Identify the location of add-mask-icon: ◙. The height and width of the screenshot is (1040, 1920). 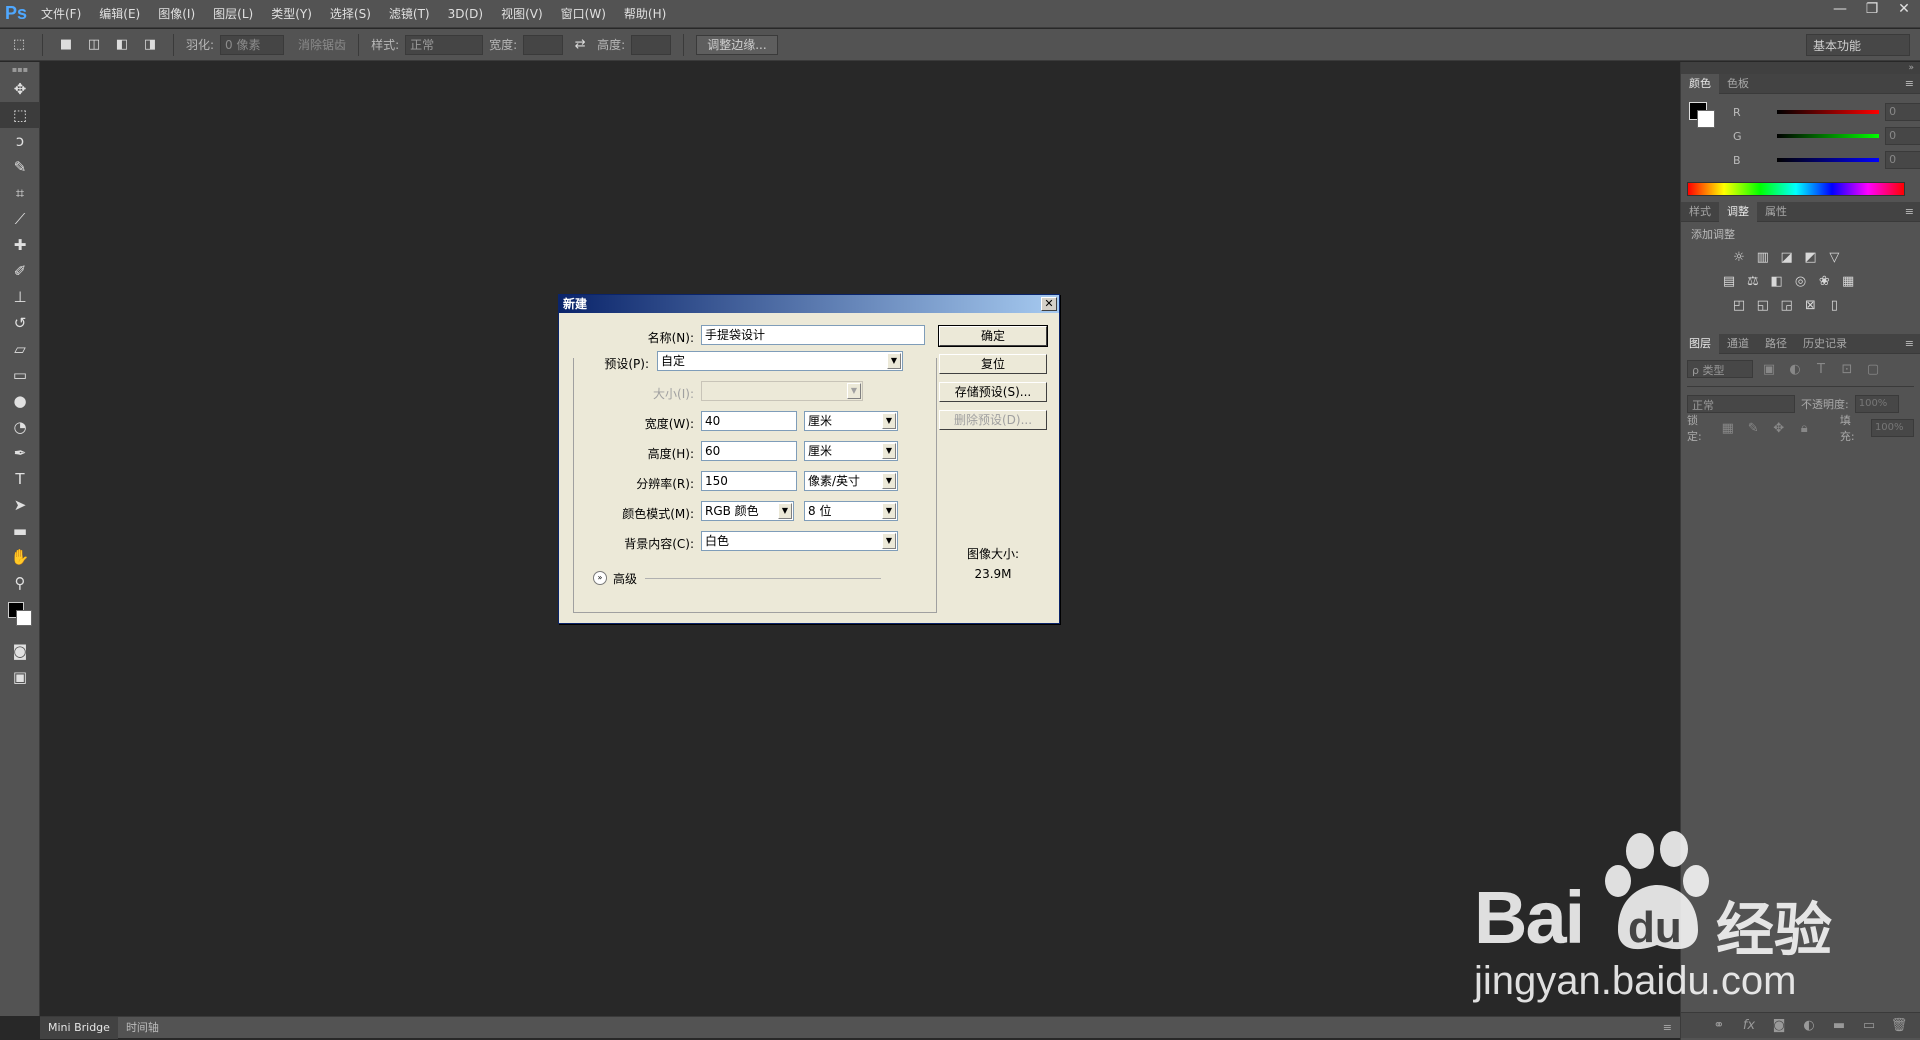
(1779, 1026).